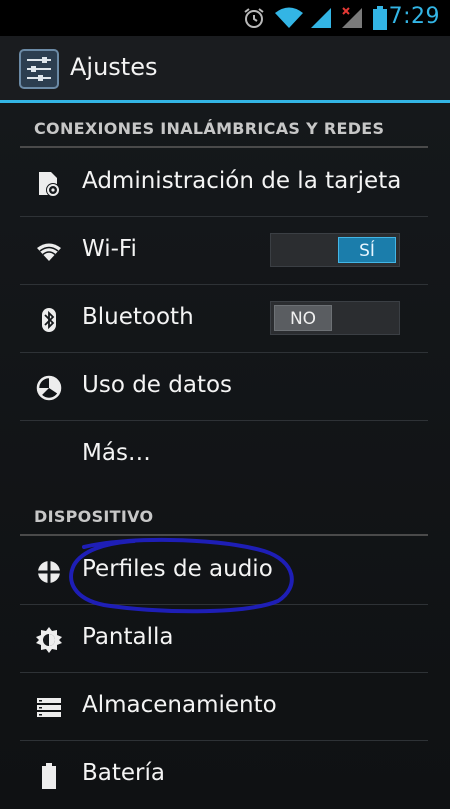 This screenshot has width=450, height=809. I want to click on section-header-wireless: CONEXIONES INALÁMBRICAS Y REDES, so click(224, 127).